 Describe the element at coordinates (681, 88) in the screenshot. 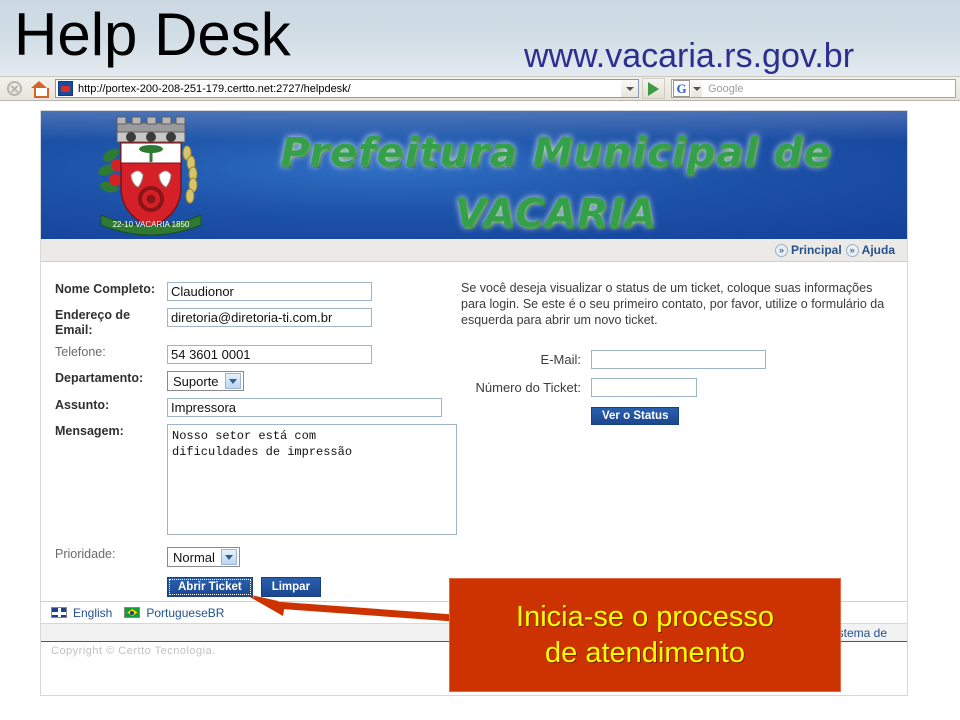

I see `google-g-icon: G` at that location.